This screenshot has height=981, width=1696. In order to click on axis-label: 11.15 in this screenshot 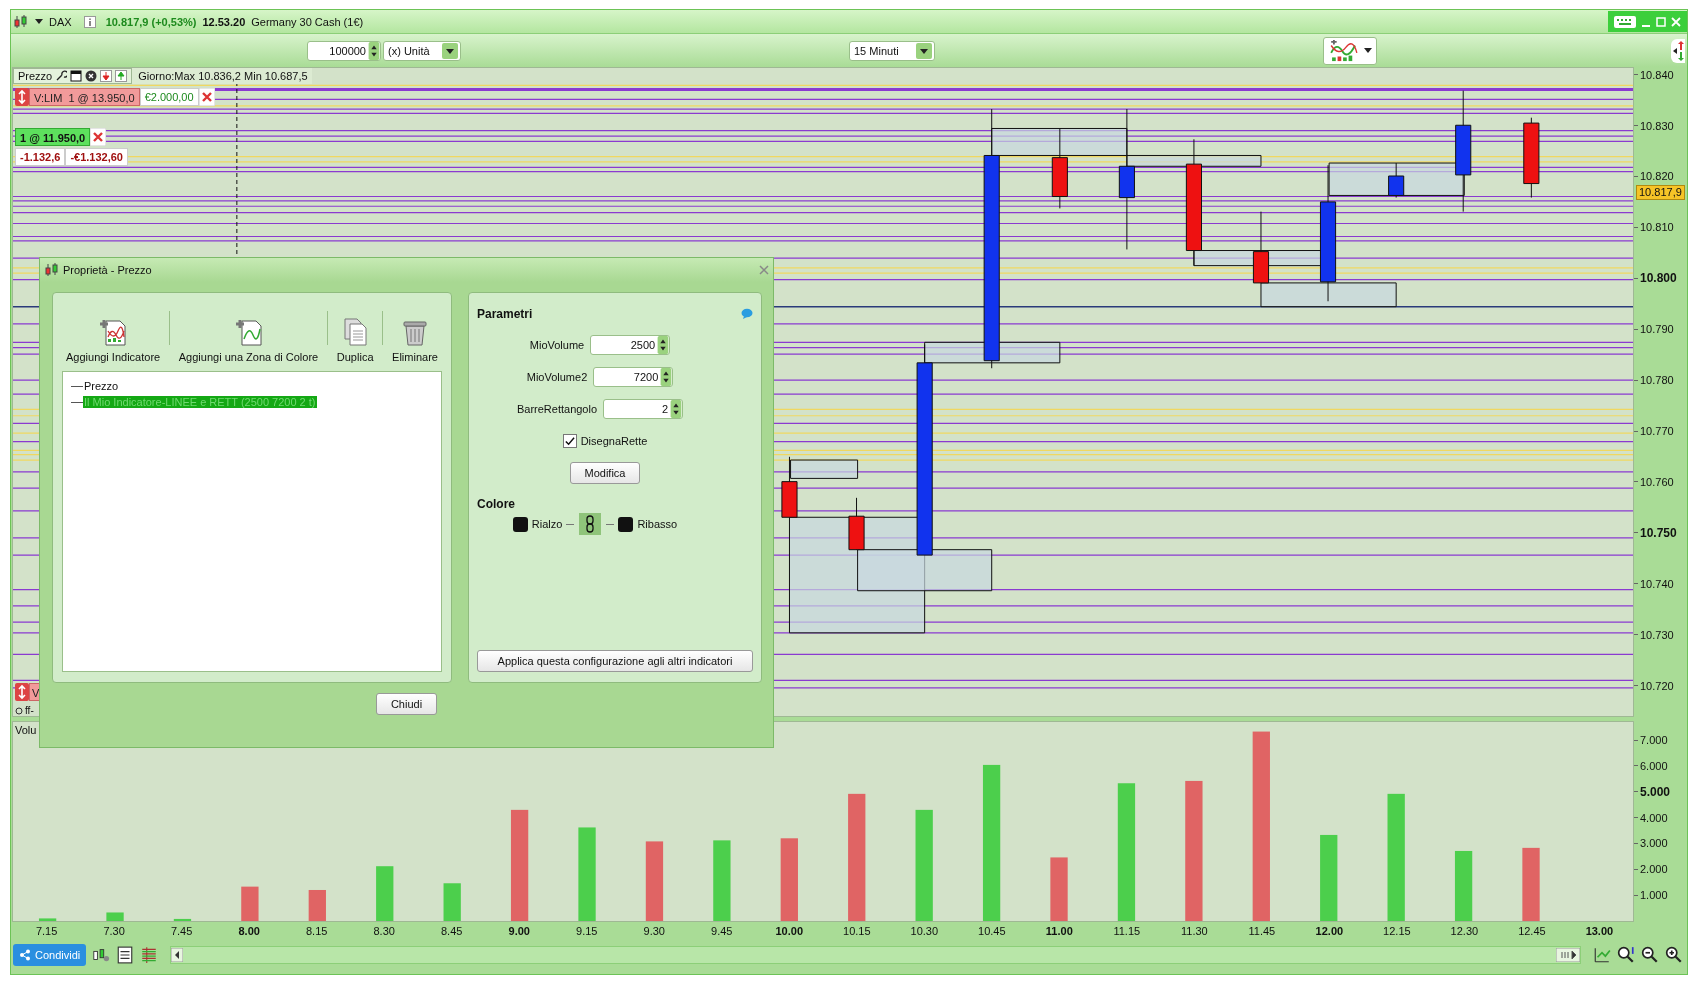, I will do `click(1127, 931)`.